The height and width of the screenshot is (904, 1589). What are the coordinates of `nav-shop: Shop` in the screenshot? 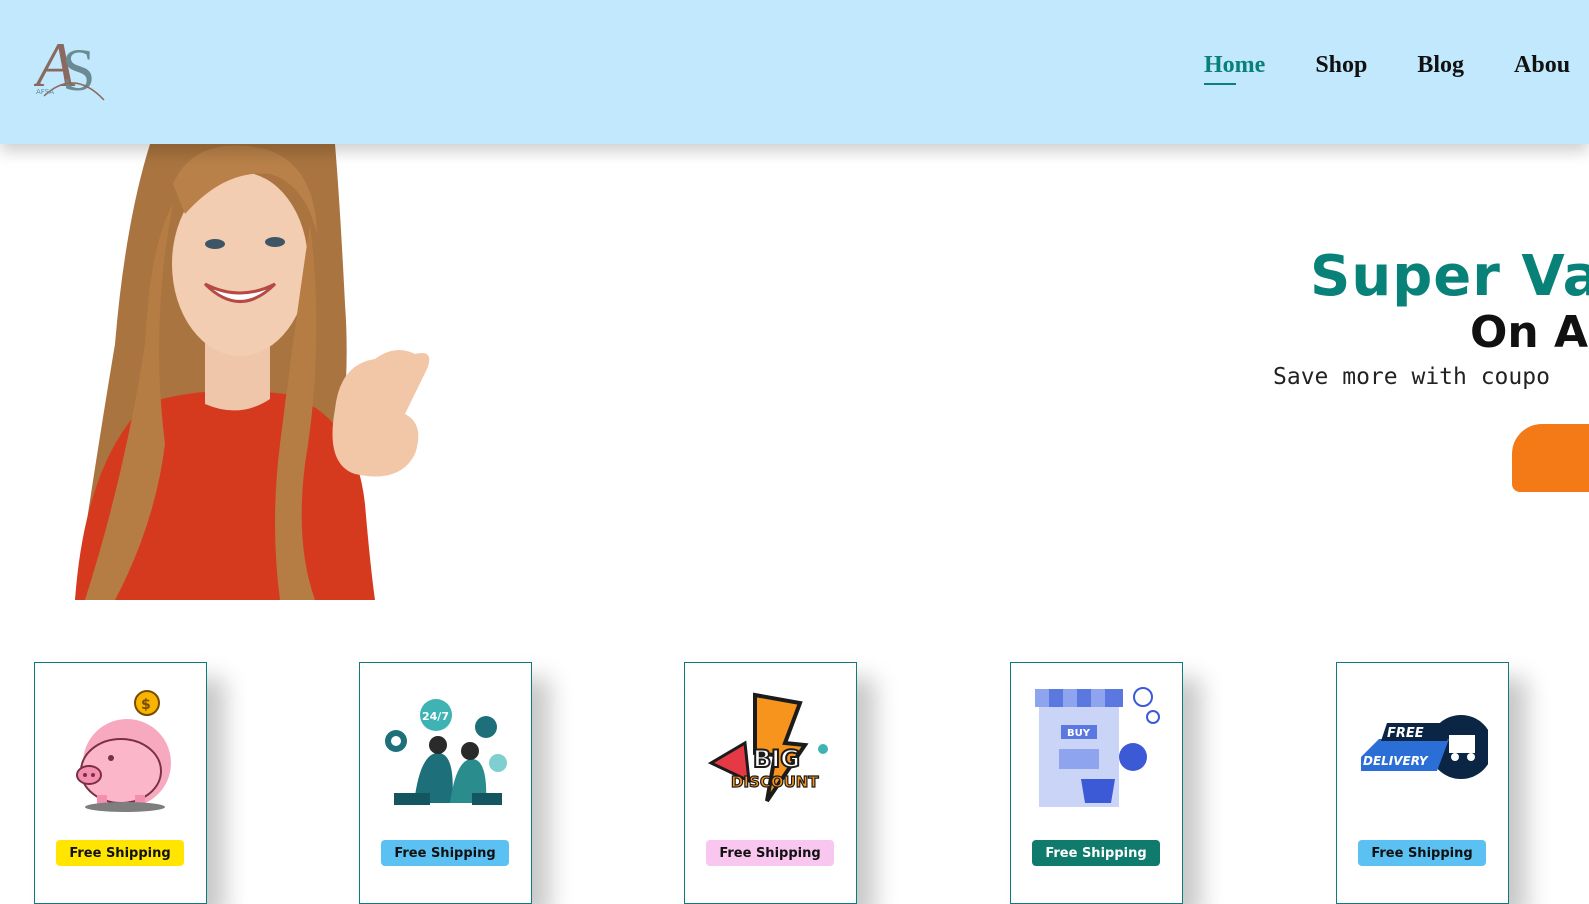 It's located at (1341, 65).